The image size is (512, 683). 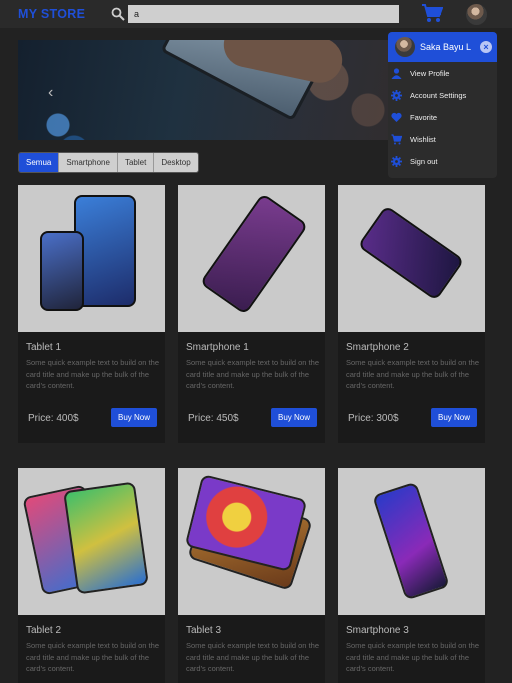 I want to click on menu-item-wishlist: Wishlist, so click(x=442, y=140).